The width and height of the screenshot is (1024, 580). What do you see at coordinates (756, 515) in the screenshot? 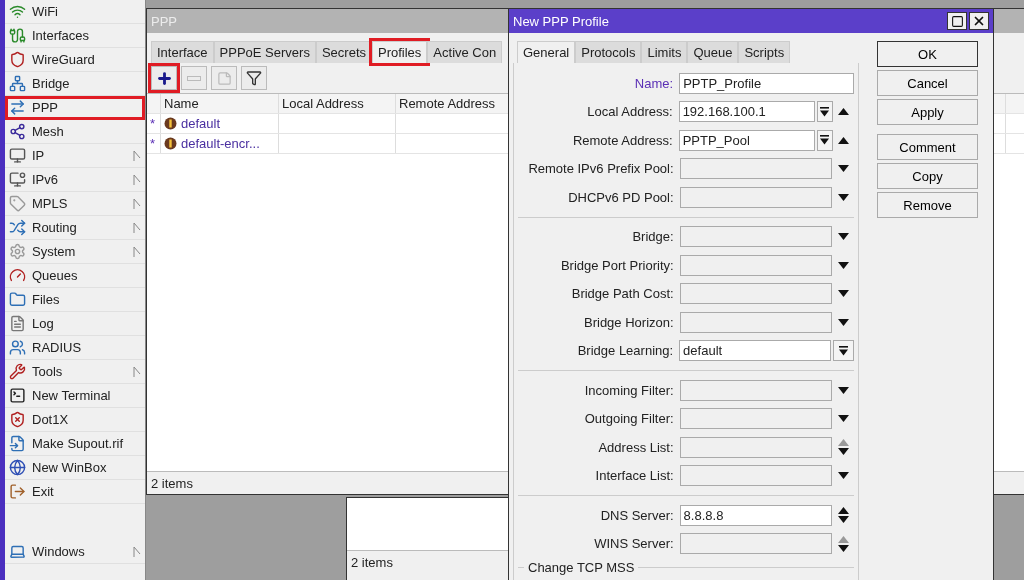
I see `input-field: 8.8.8.8` at bounding box center [756, 515].